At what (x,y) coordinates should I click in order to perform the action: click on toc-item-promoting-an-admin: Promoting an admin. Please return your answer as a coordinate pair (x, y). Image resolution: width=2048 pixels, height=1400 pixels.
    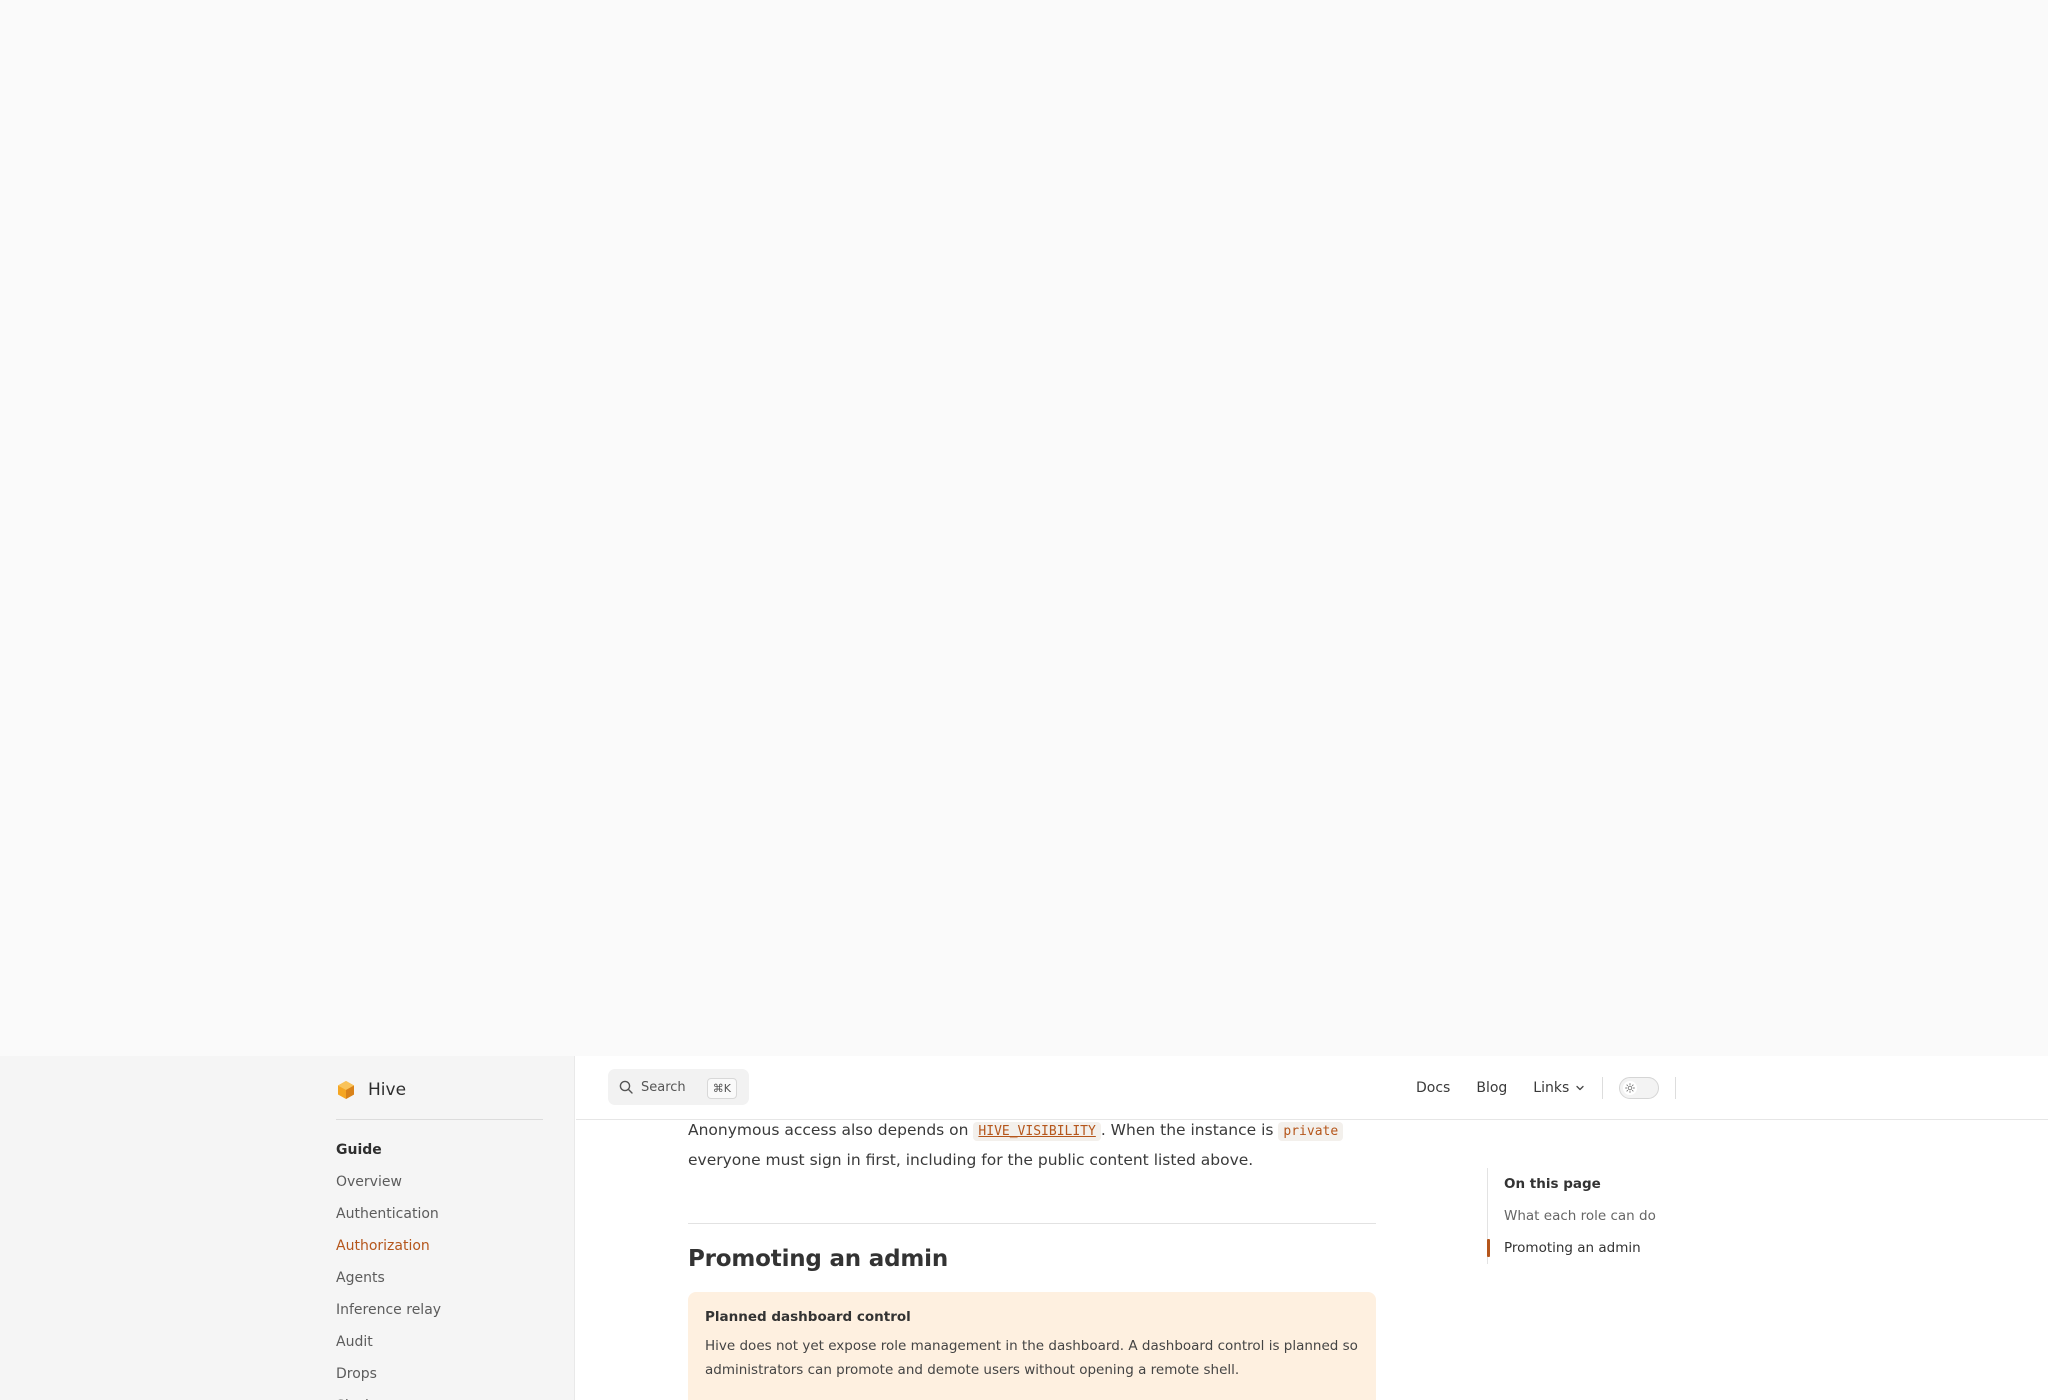
    Looking at the image, I should click on (1607, 1248).